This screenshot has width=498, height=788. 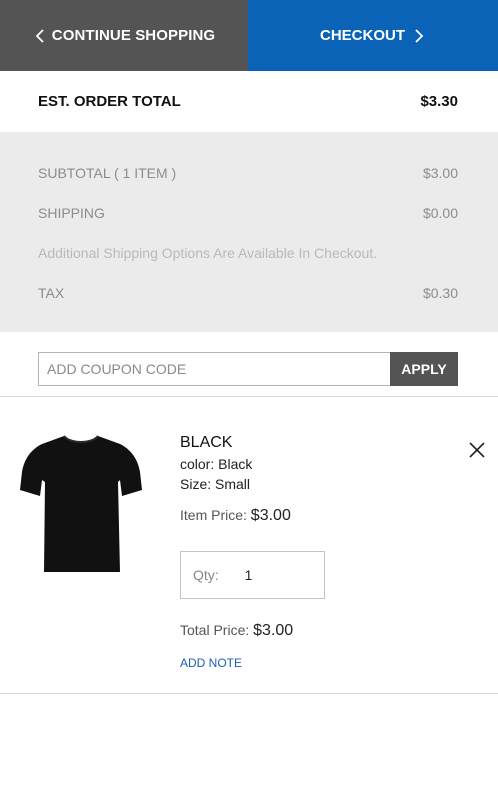 I want to click on product-size: Size: Small, so click(x=215, y=484).